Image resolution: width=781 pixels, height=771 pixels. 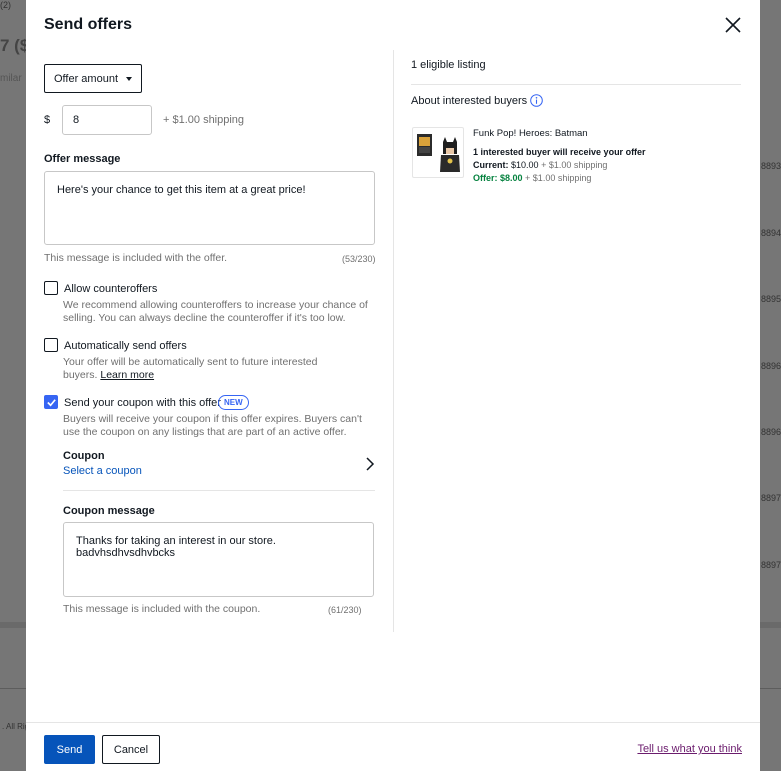 I want to click on listing-title: Funk Pop! Heroes: Batman, so click(x=530, y=133).